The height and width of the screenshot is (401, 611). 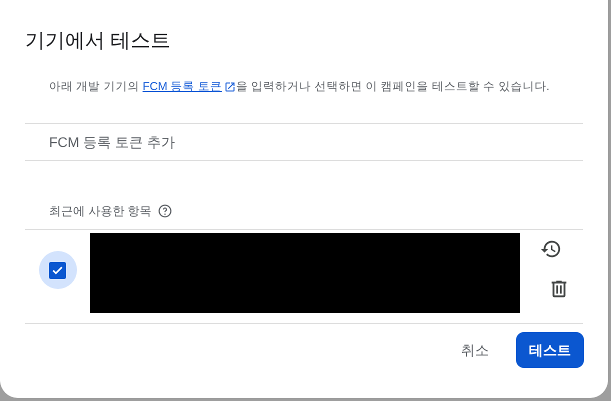 I want to click on external-link-icon, so click(x=230, y=87).